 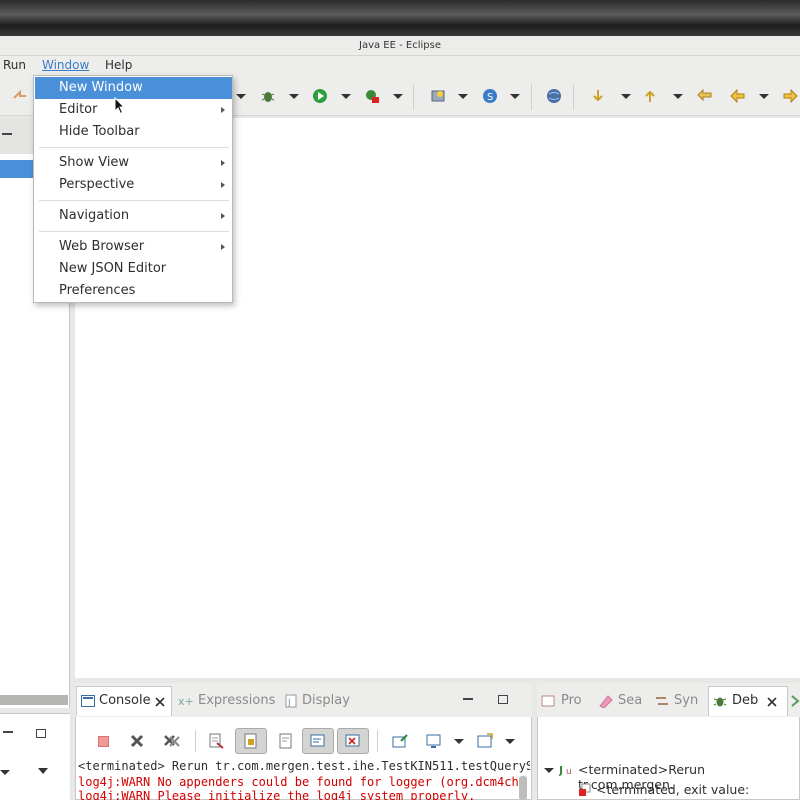 I want to click on terminate-icon, so click(x=103, y=741).